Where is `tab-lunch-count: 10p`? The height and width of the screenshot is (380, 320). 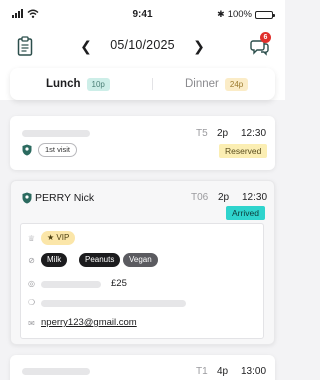 tab-lunch-count: 10p is located at coordinates (98, 84).